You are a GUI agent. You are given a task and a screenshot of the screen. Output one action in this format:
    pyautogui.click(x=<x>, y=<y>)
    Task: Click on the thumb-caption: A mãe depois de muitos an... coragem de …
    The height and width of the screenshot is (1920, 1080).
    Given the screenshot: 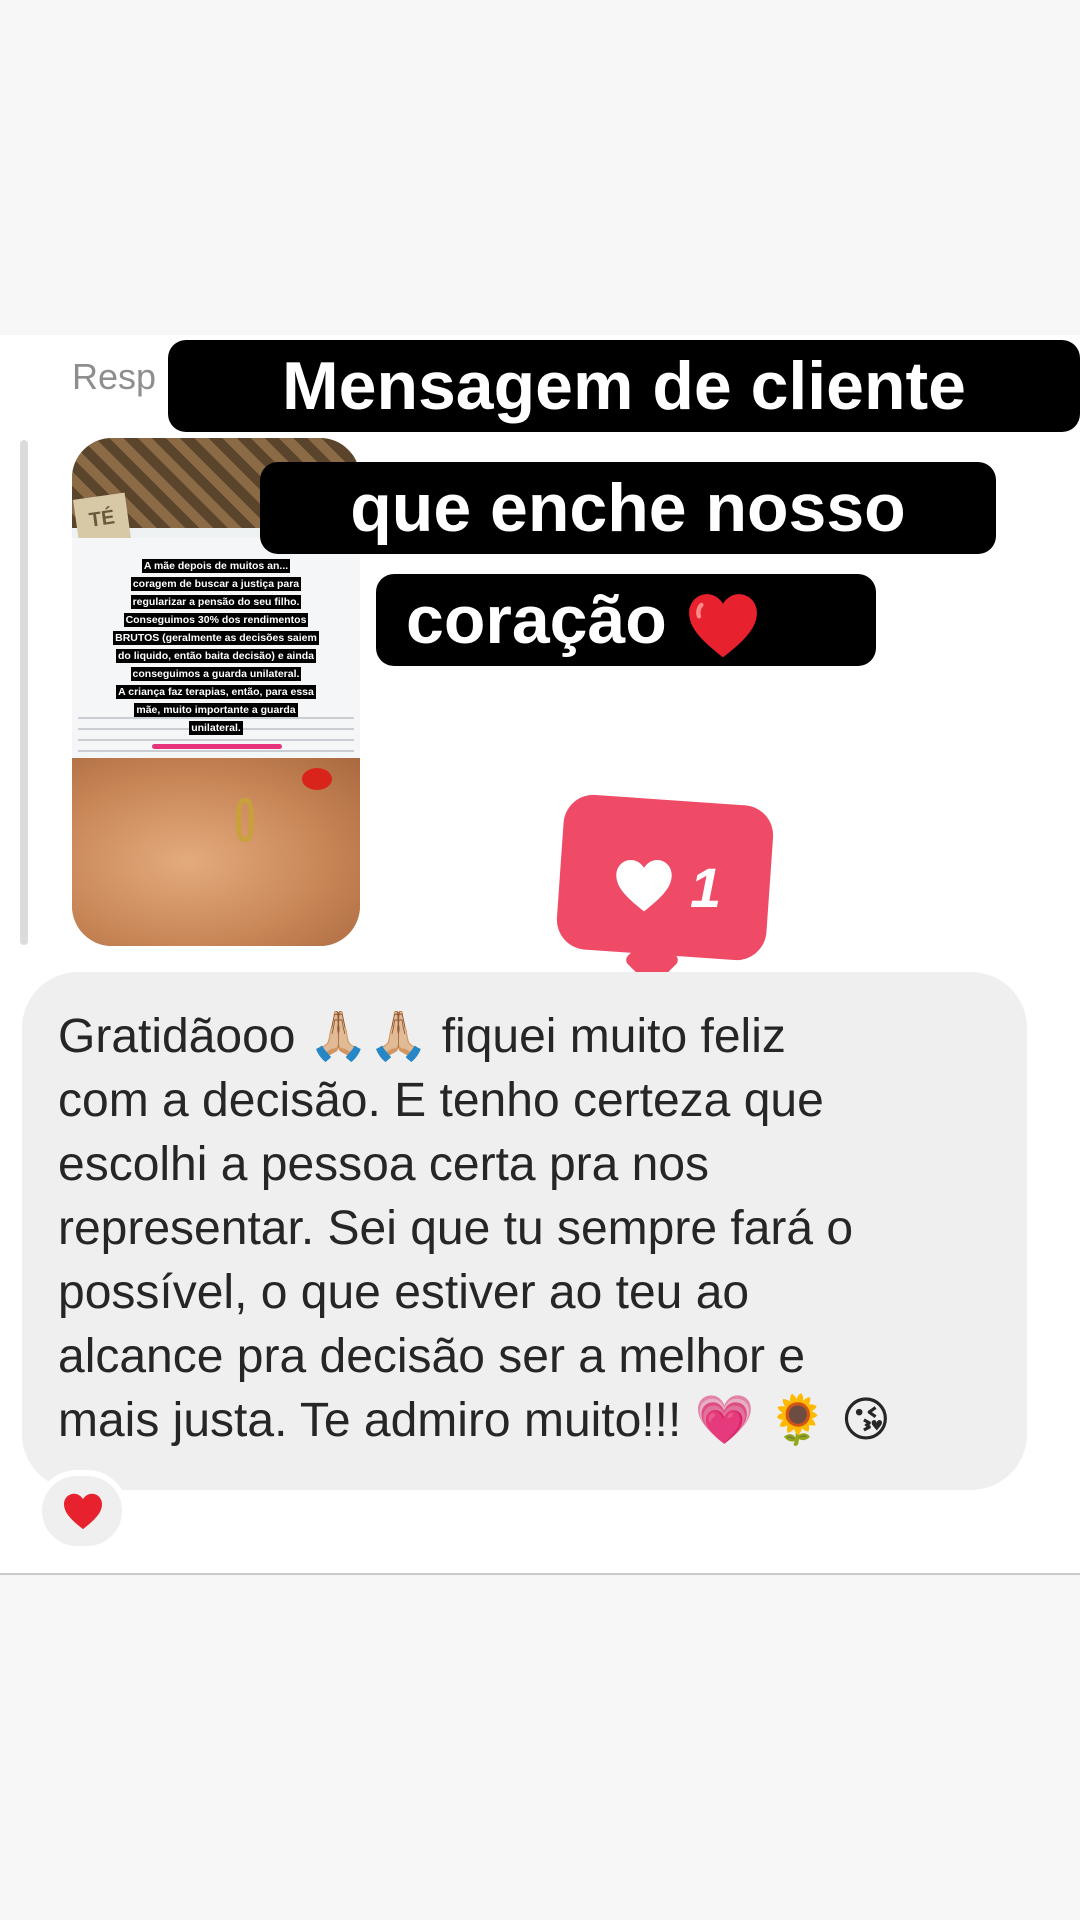 What is the action you would take?
    pyautogui.click(x=216, y=646)
    